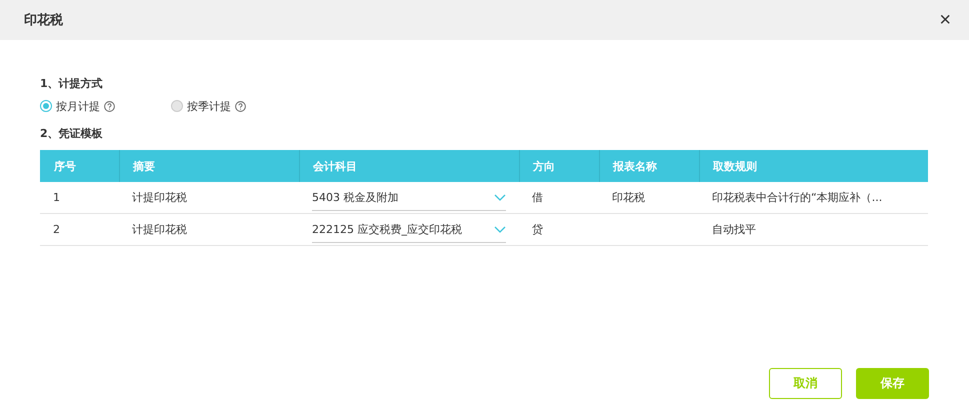  I want to click on column-header: 摘要, so click(209, 166).